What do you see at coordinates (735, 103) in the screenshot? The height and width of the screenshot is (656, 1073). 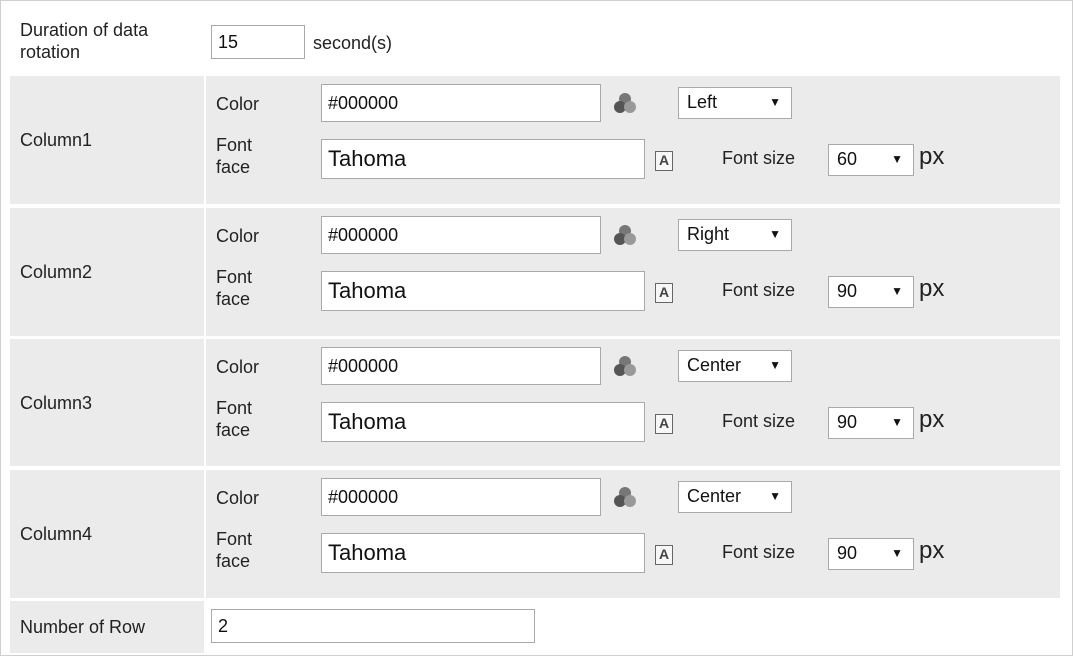 I see `alignment-select: Left ▼` at bounding box center [735, 103].